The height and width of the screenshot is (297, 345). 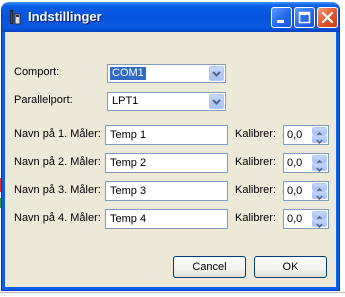 I want to click on meter-1-calib-value: 0,0, so click(x=295, y=135).